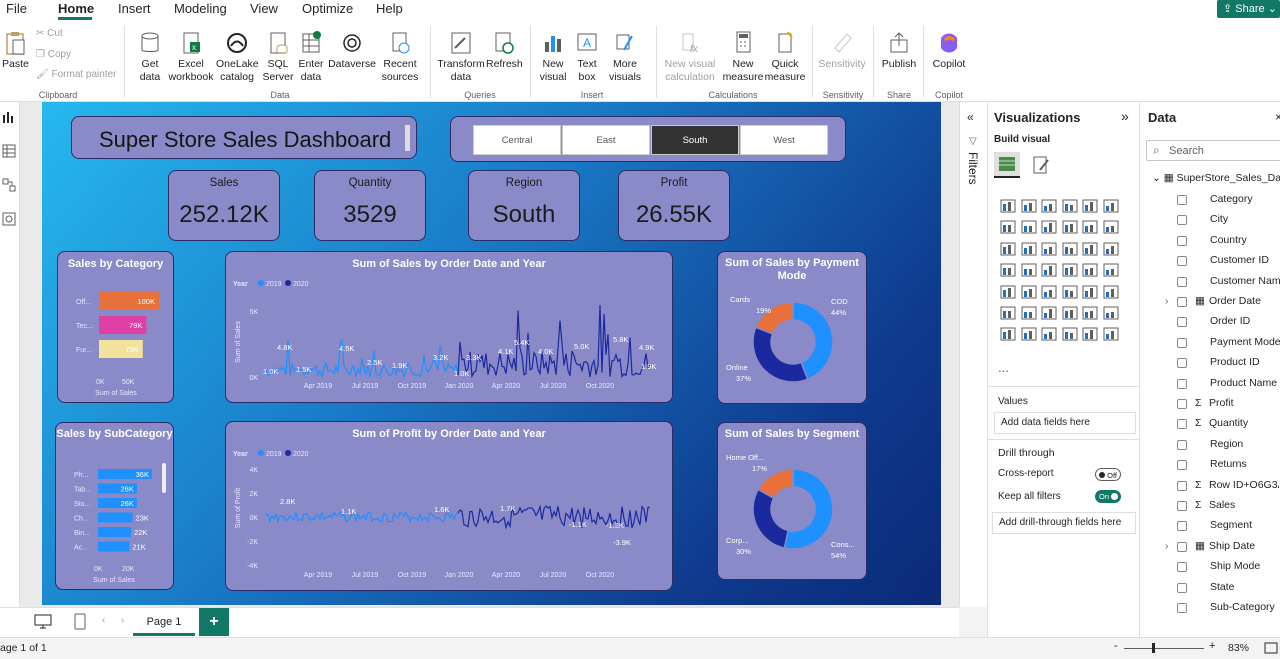  What do you see at coordinates (1065, 423) in the screenshot?
I see `values-well: Add data fields here` at bounding box center [1065, 423].